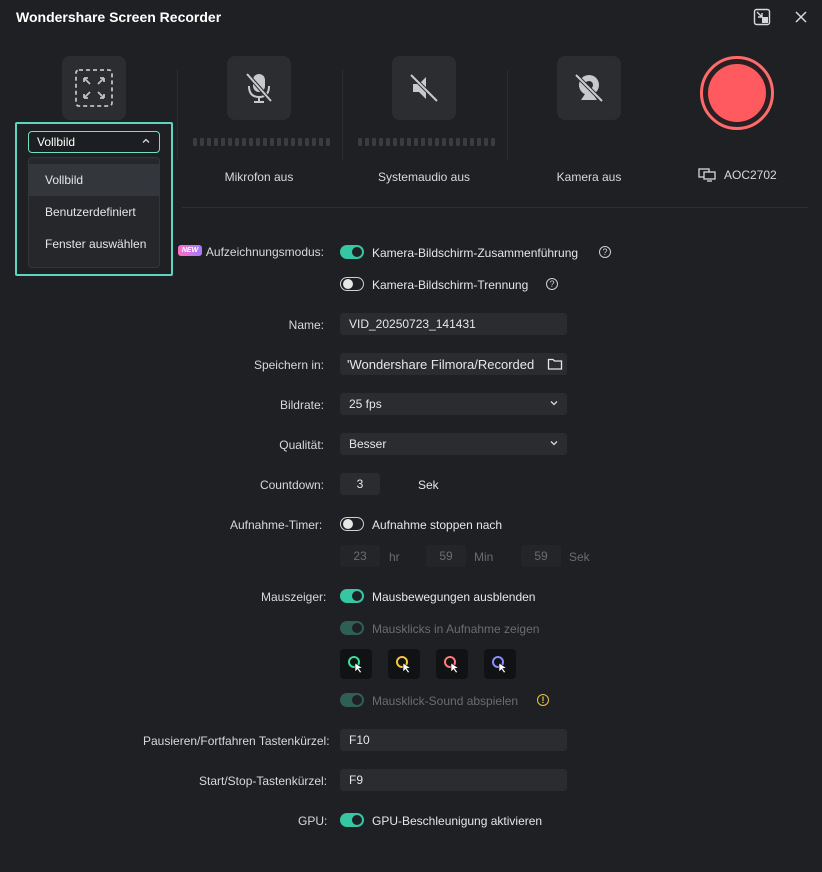 This screenshot has height=872, width=822. Describe the element at coordinates (453, 780) in the screenshot. I see `start-shortcut-input: F9` at that location.